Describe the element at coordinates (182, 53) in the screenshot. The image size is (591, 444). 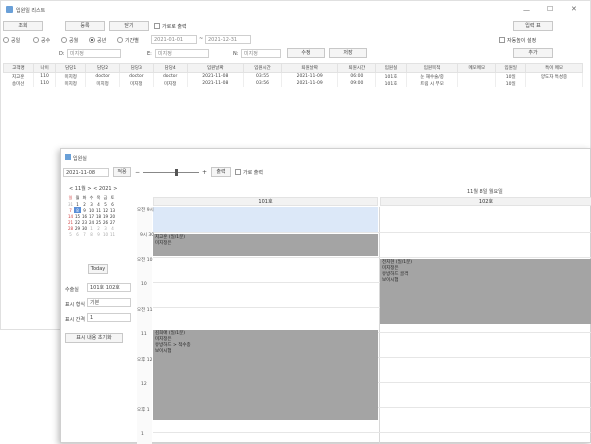
I see `filter-e-select: 미지정` at that location.